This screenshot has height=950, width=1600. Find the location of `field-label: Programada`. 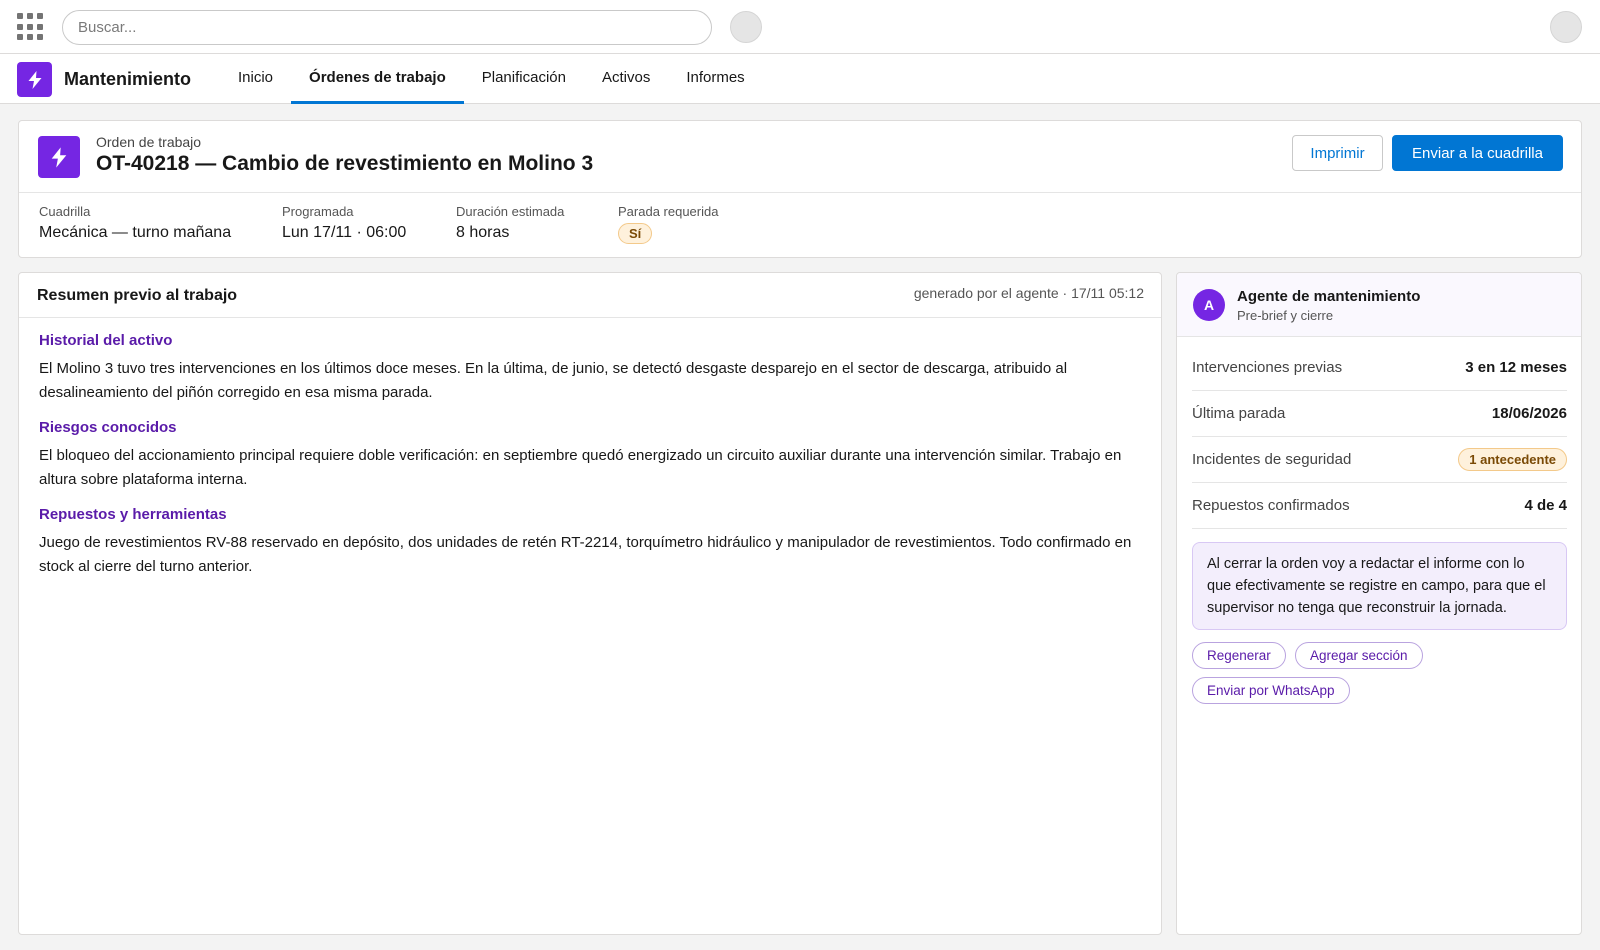

field-label: Programada is located at coordinates (318, 211).